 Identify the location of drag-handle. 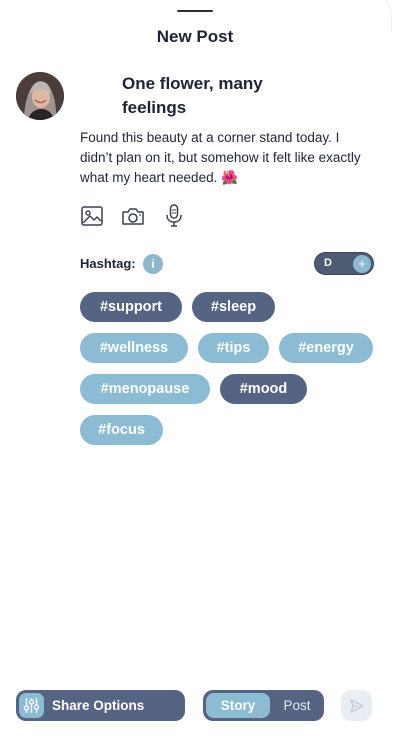
(195, 11).